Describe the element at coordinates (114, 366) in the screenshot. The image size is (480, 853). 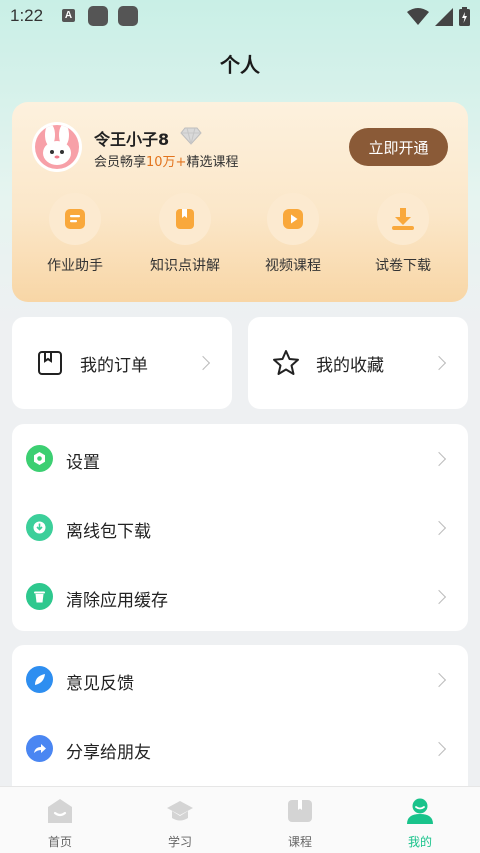
I see `my-orders-label: 我的订单` at that location.